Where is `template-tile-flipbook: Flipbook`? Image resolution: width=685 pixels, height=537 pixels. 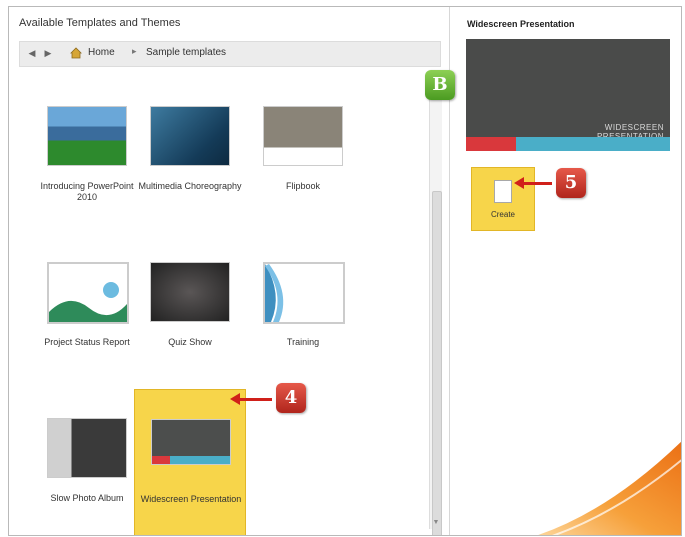
template-tile-flipbook: Flipbook is located at coordinates (303, 169).